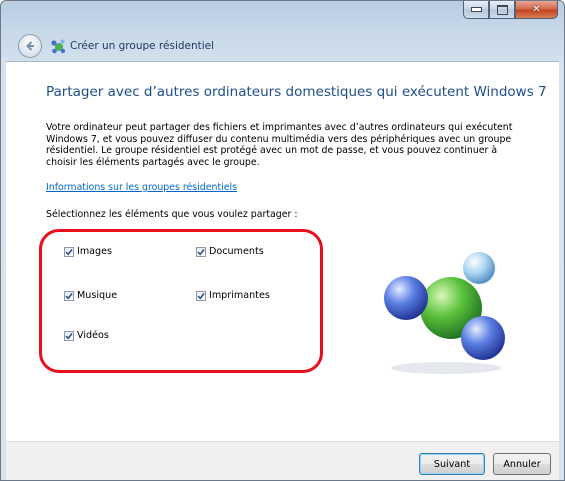 The image size is (565, 481). I want to click on close-icon: ✕, so click(536, 9).